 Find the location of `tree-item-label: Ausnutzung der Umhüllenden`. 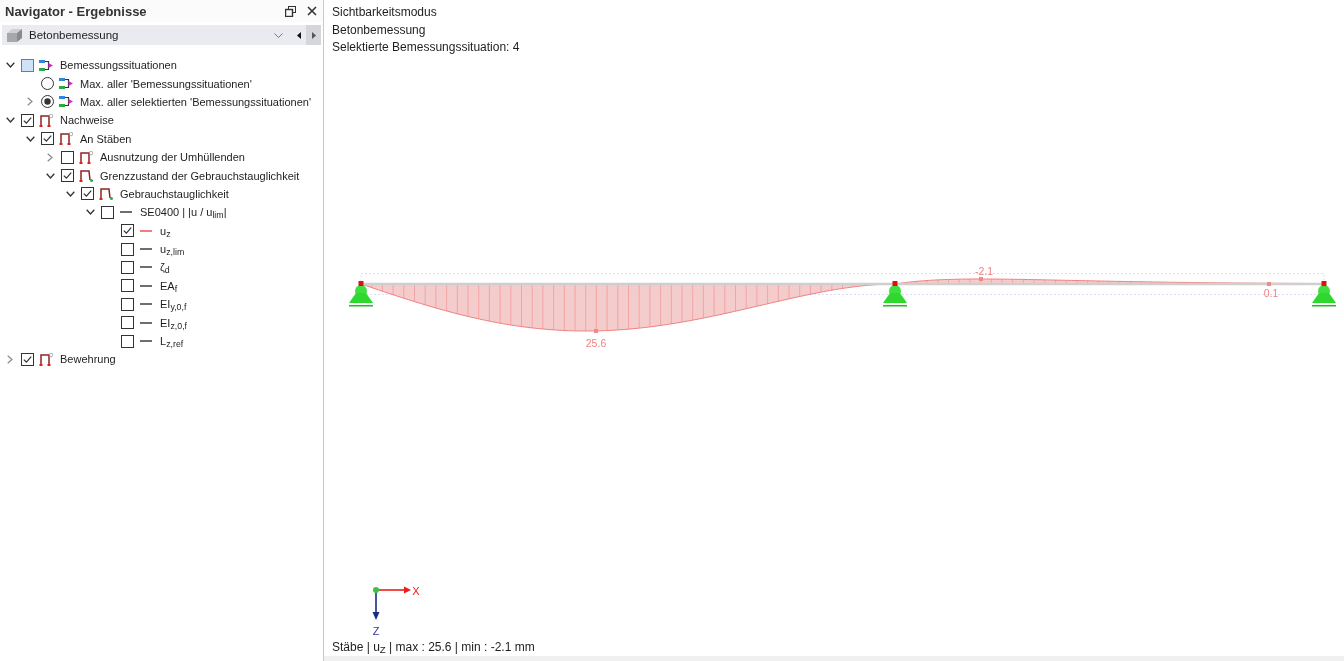

tree-item-label: Ausnutzung der Umhüllenden is located at coordinates (172, 157).